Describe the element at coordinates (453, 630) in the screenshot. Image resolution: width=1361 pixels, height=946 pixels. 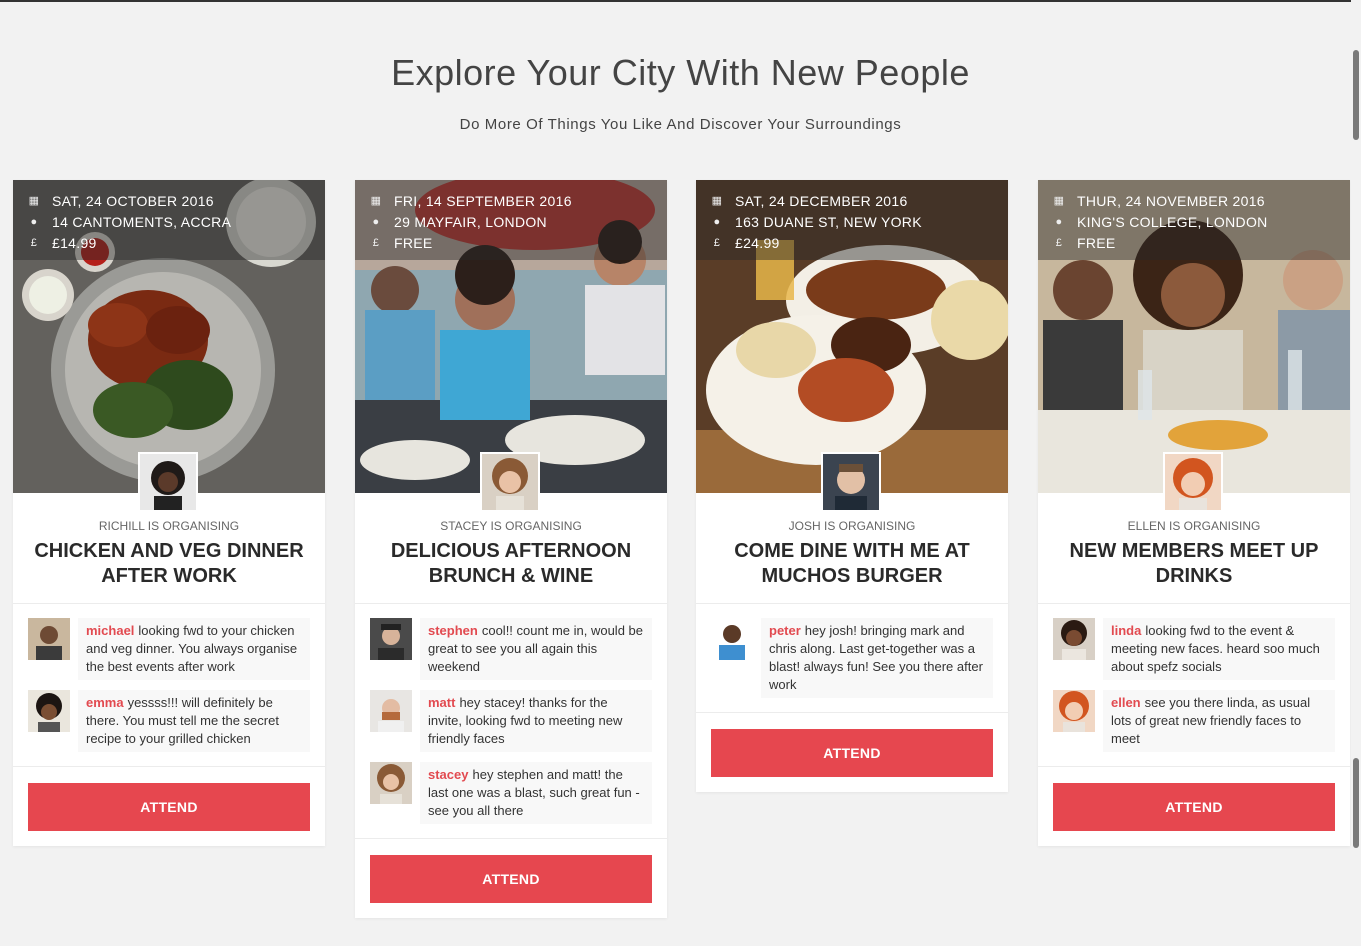
I see `commenter-name: stephen` at that location.